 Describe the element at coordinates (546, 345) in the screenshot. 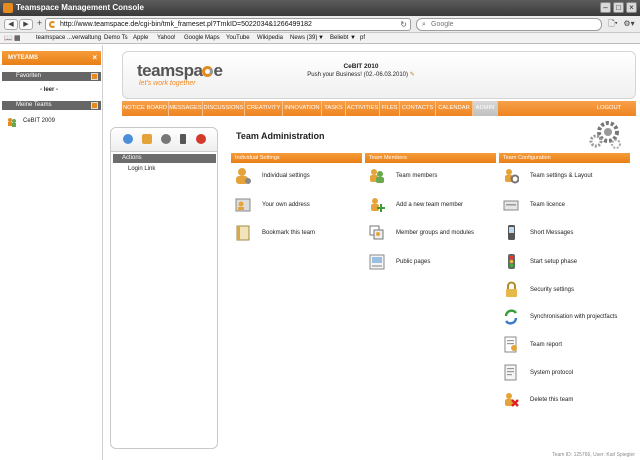

I see `item-label: Team report` at that location.